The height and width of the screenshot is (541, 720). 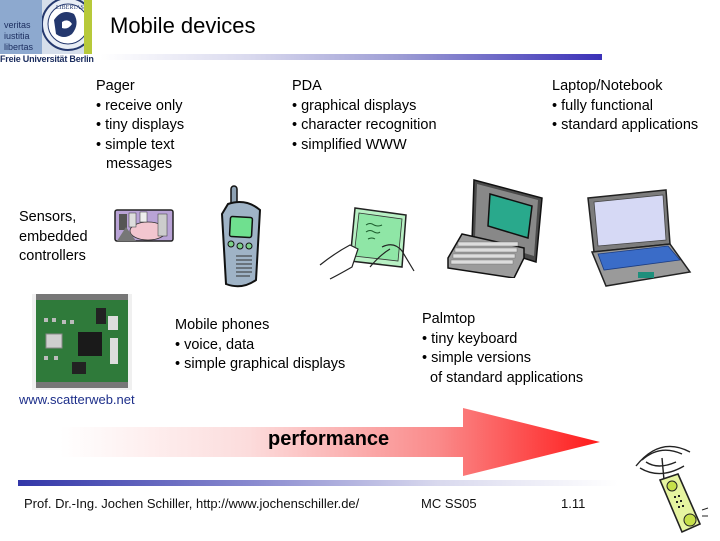 I want to click on sensors-line: embedded, so click(x=53, y=236).